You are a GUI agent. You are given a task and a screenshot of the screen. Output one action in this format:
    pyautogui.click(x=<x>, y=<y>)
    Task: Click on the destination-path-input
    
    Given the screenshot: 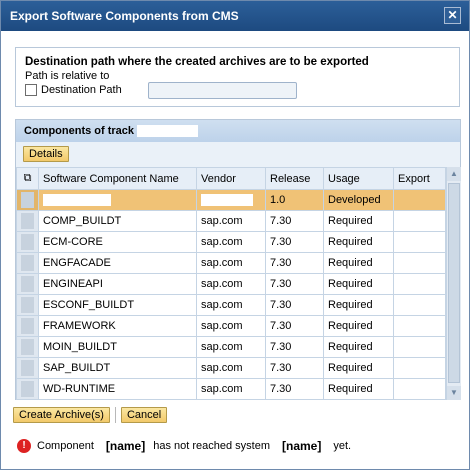 What is the action you would take?
    pyautogui.click(x=222, y=90)
    